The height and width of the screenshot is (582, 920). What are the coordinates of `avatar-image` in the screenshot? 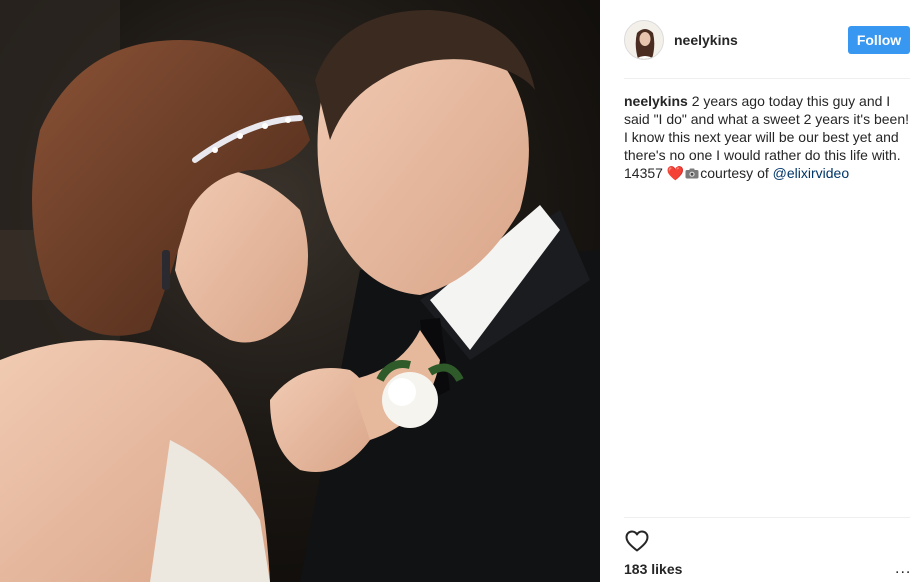 It's located at (644, 40).